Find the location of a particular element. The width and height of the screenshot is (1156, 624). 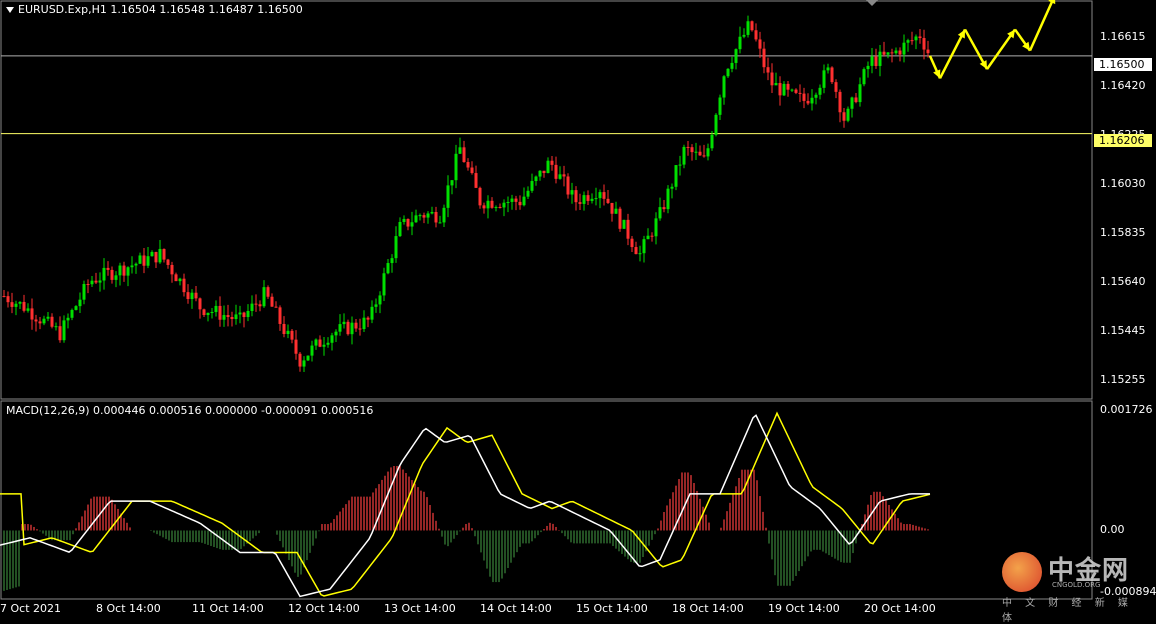

time-label: 12 Oct 14:00 is located at coordinates (324, 608).